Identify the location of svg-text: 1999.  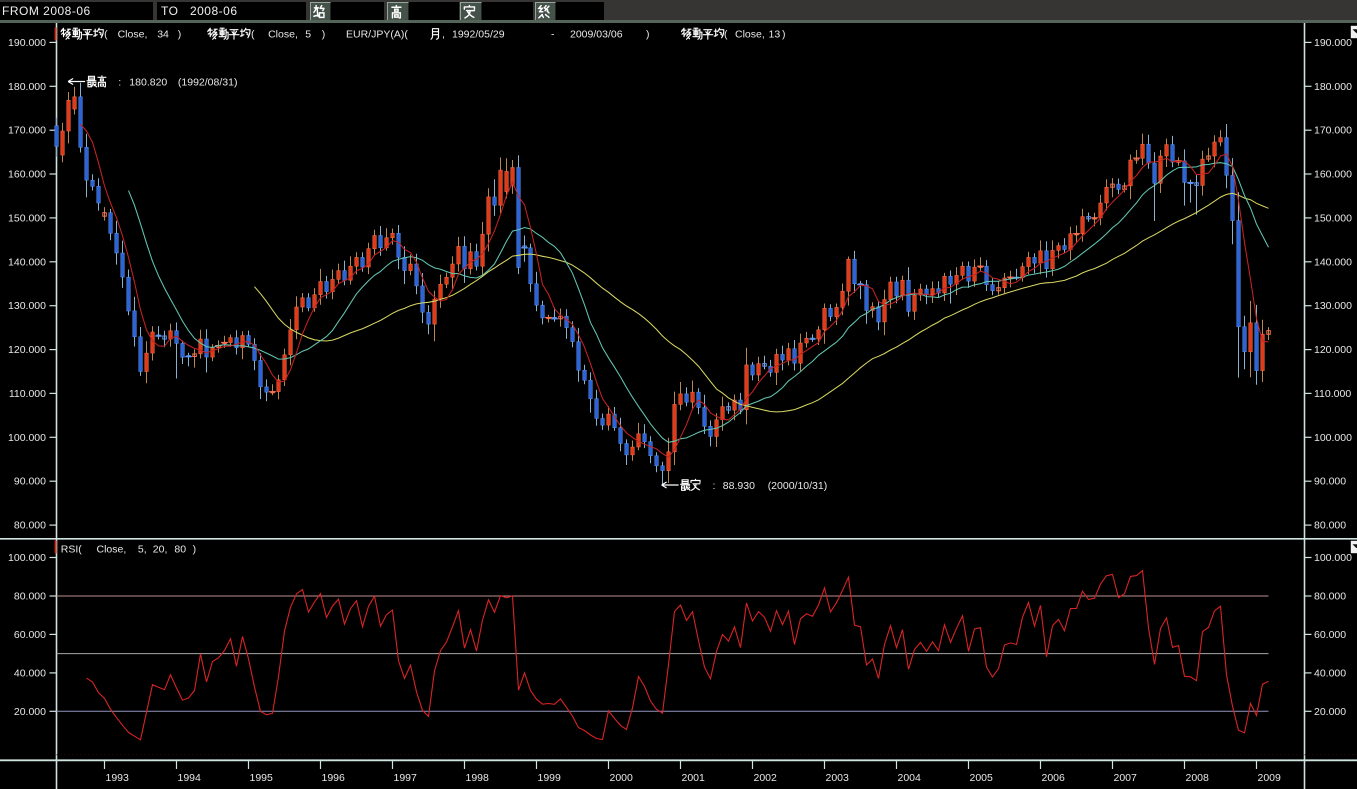
(550, 778).